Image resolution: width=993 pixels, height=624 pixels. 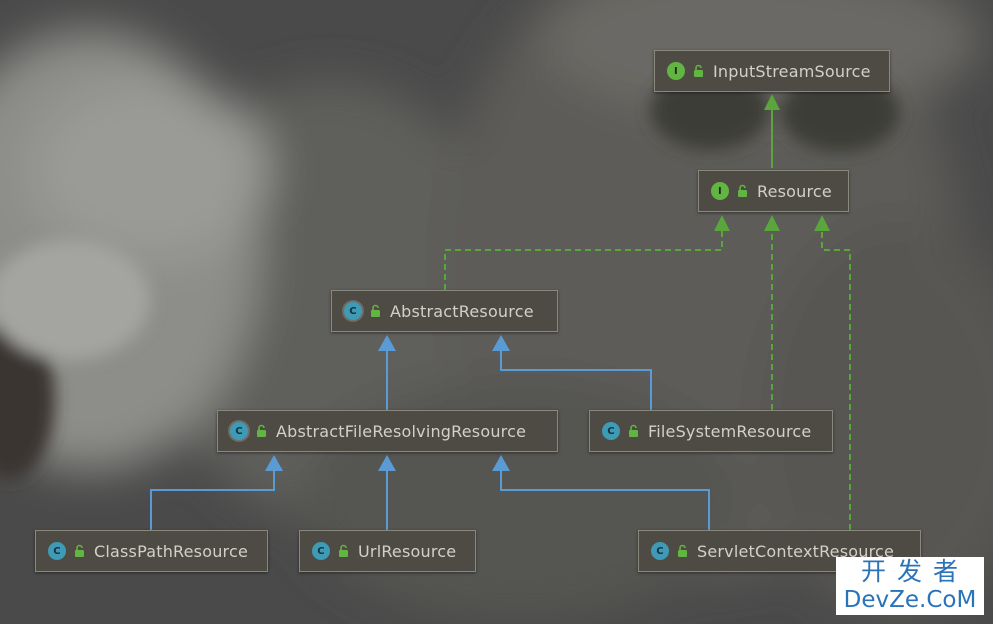 I want to click on watermark-logo: 开发者 DevZe.CoM, so click(x=910, y=586).